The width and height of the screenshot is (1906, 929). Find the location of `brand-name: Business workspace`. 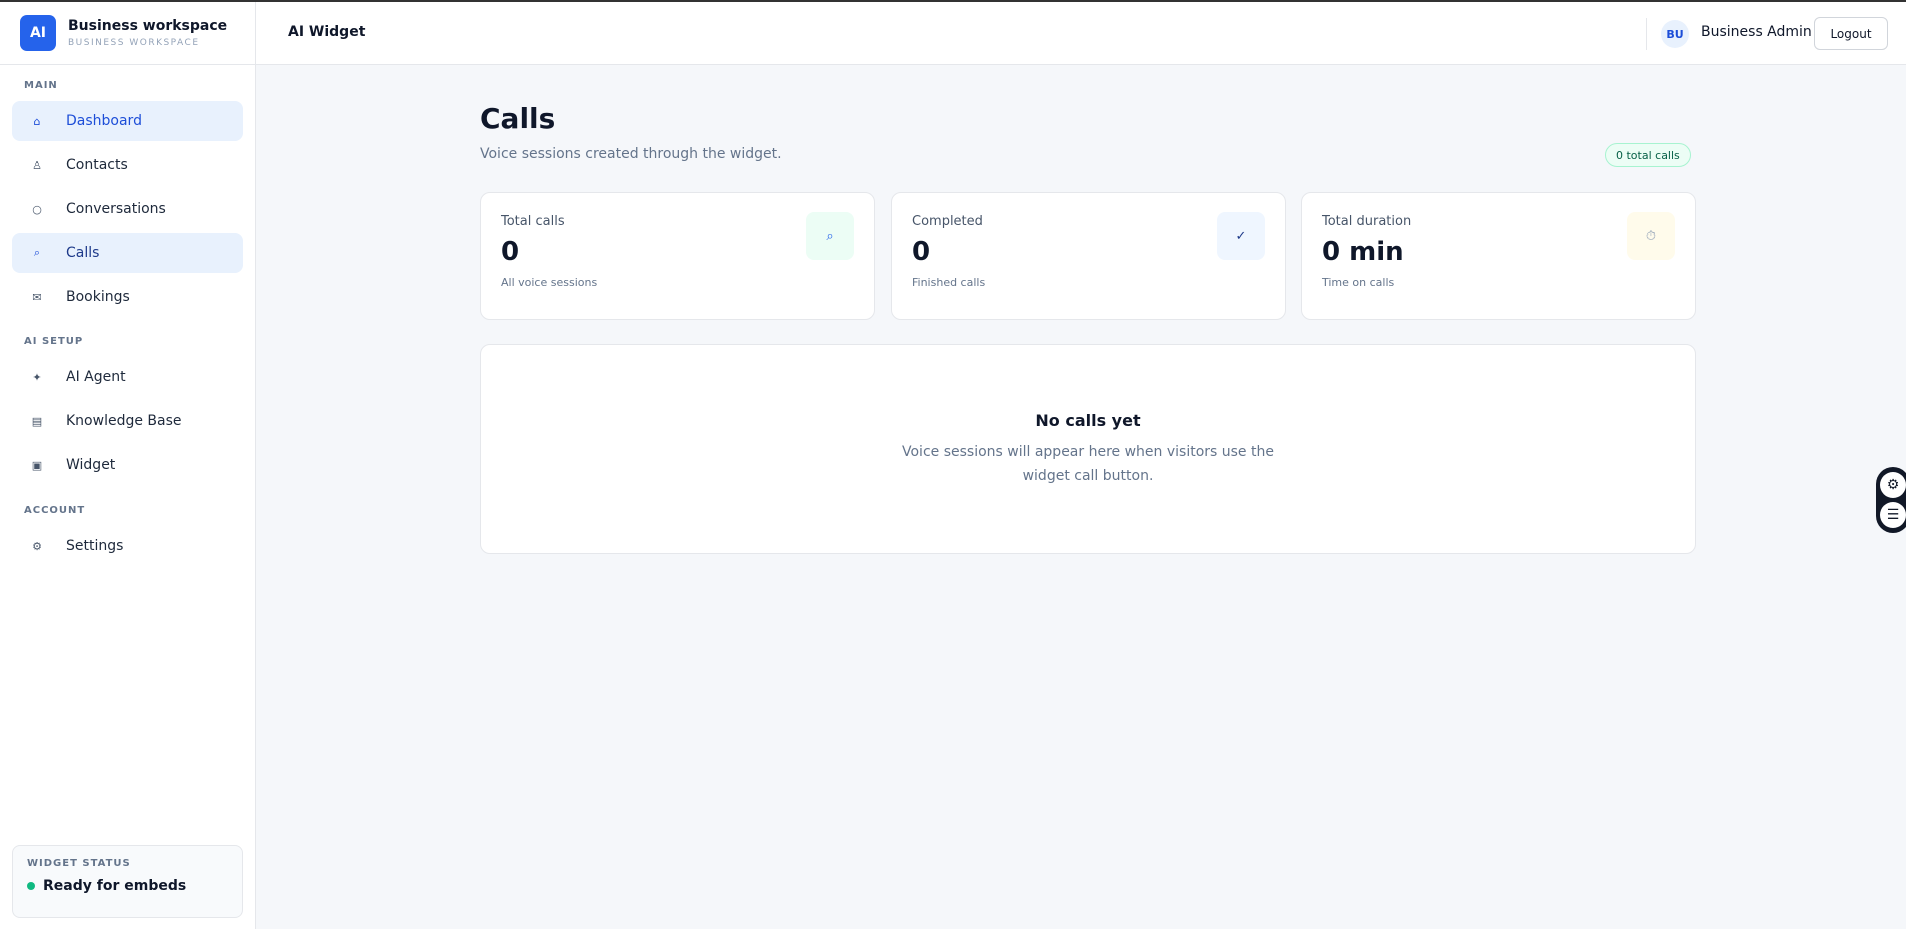

brand-name: Business workspace is located at coordinates (148, 26).